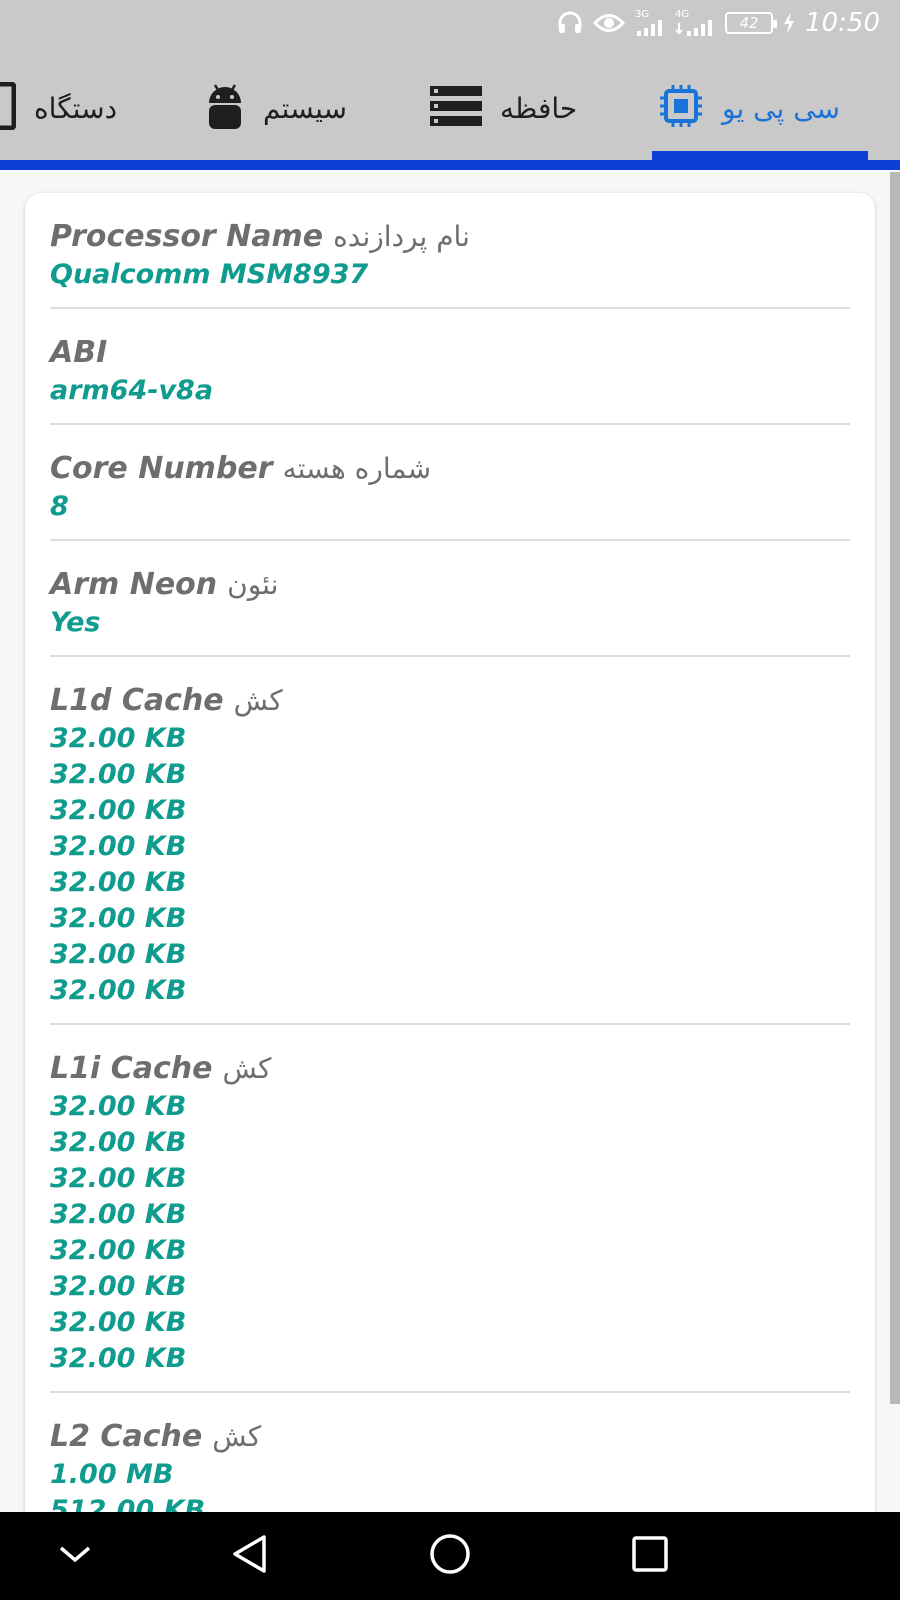 The image size is (900, 1600). Describe the element at coordinates (609, 23) in the screenshot. I see `eye-icon` at that location.